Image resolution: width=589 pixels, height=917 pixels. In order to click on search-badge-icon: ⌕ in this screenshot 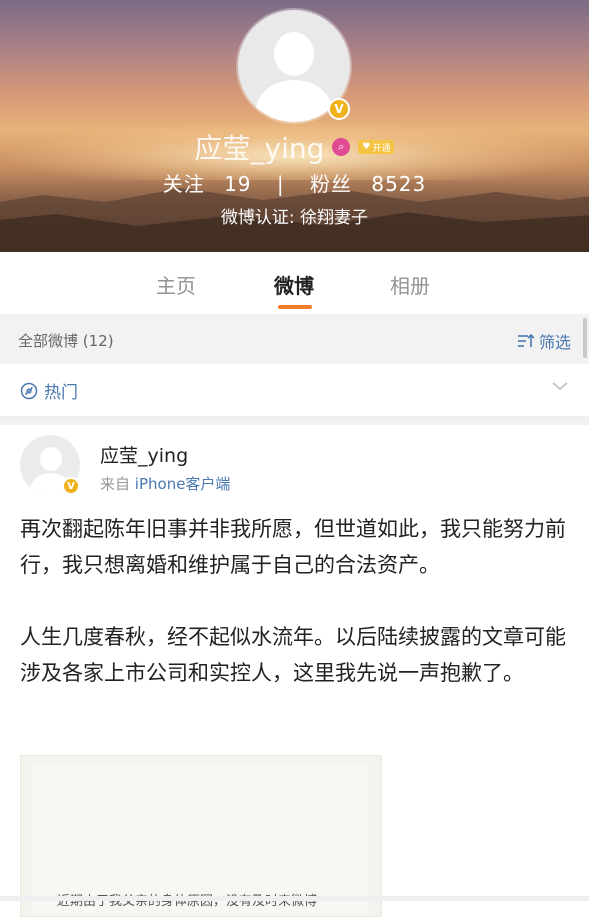, I will do `click(341, 147)`.